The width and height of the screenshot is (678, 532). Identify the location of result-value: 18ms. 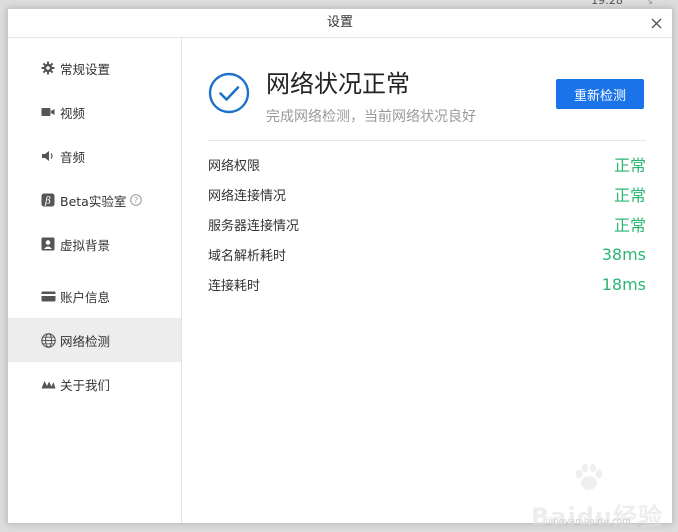
(623, 284).